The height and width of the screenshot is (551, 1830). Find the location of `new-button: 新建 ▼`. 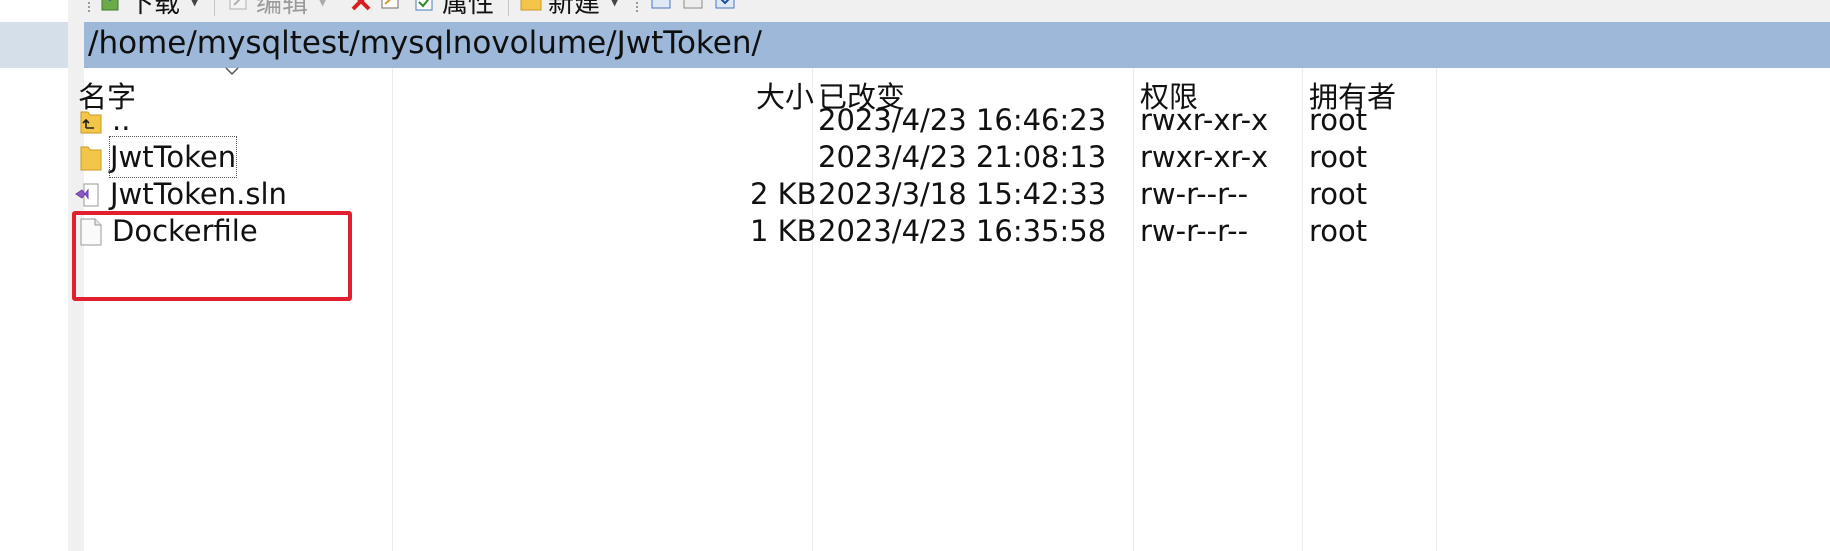

new-button: 新建 ▼ is located at coordinates (569, 9).